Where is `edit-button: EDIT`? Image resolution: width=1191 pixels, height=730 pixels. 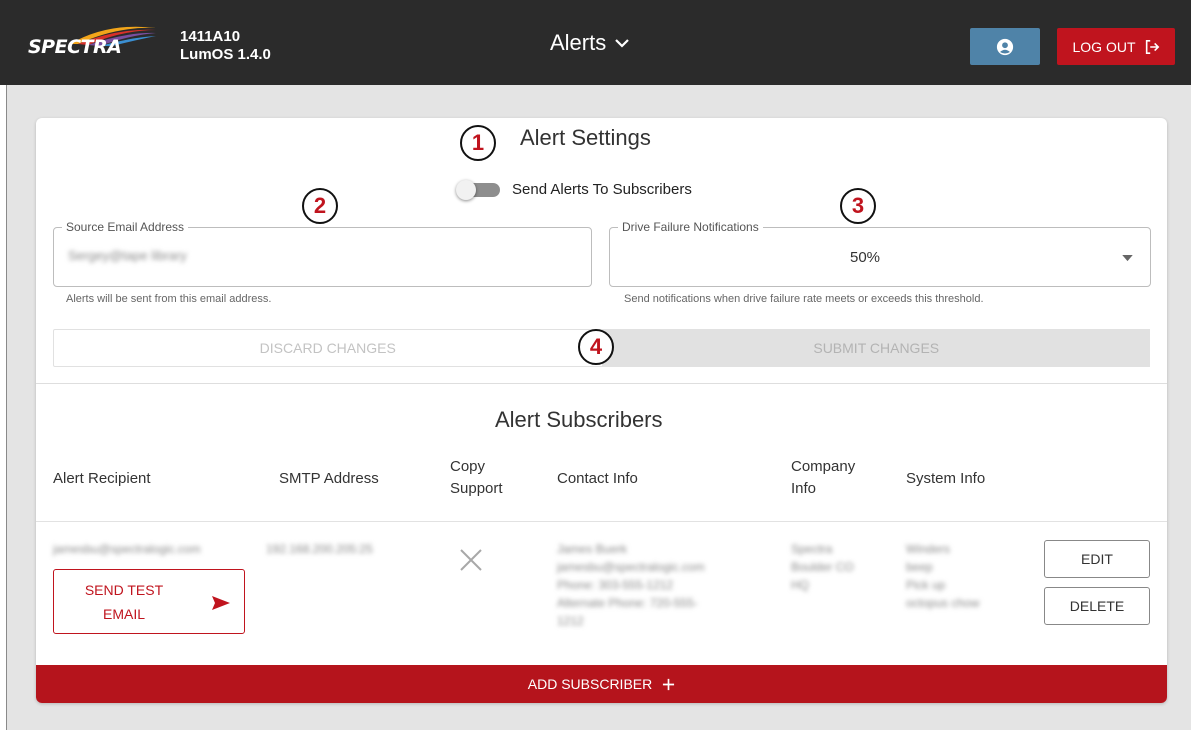
edit-button: EDIT is located at coordinates (1097, 559).